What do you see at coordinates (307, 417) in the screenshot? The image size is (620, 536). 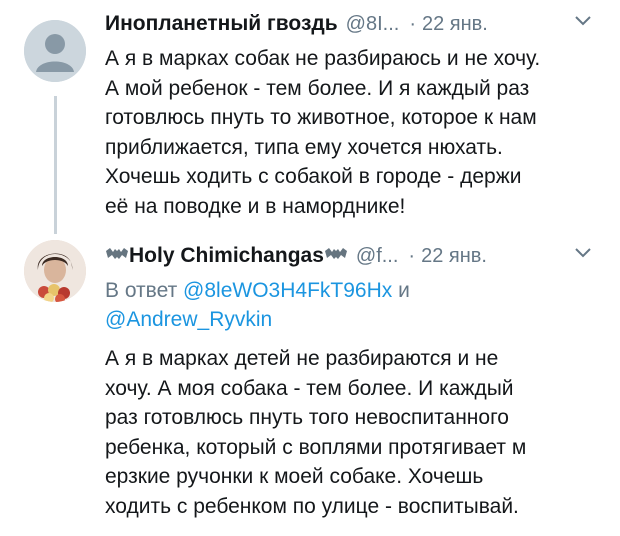 I see `tweet-text-line: раз готовлюсь пнуть того невоспитанного` at bounding box center [307, 417].